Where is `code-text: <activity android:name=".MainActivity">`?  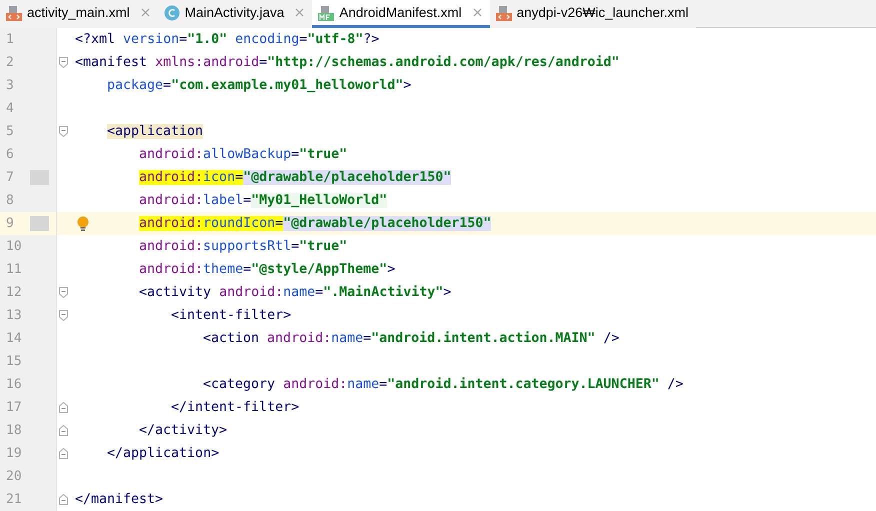 code-text: <activity android:name=".MainActivity"> is located at coordinates (295, 292).